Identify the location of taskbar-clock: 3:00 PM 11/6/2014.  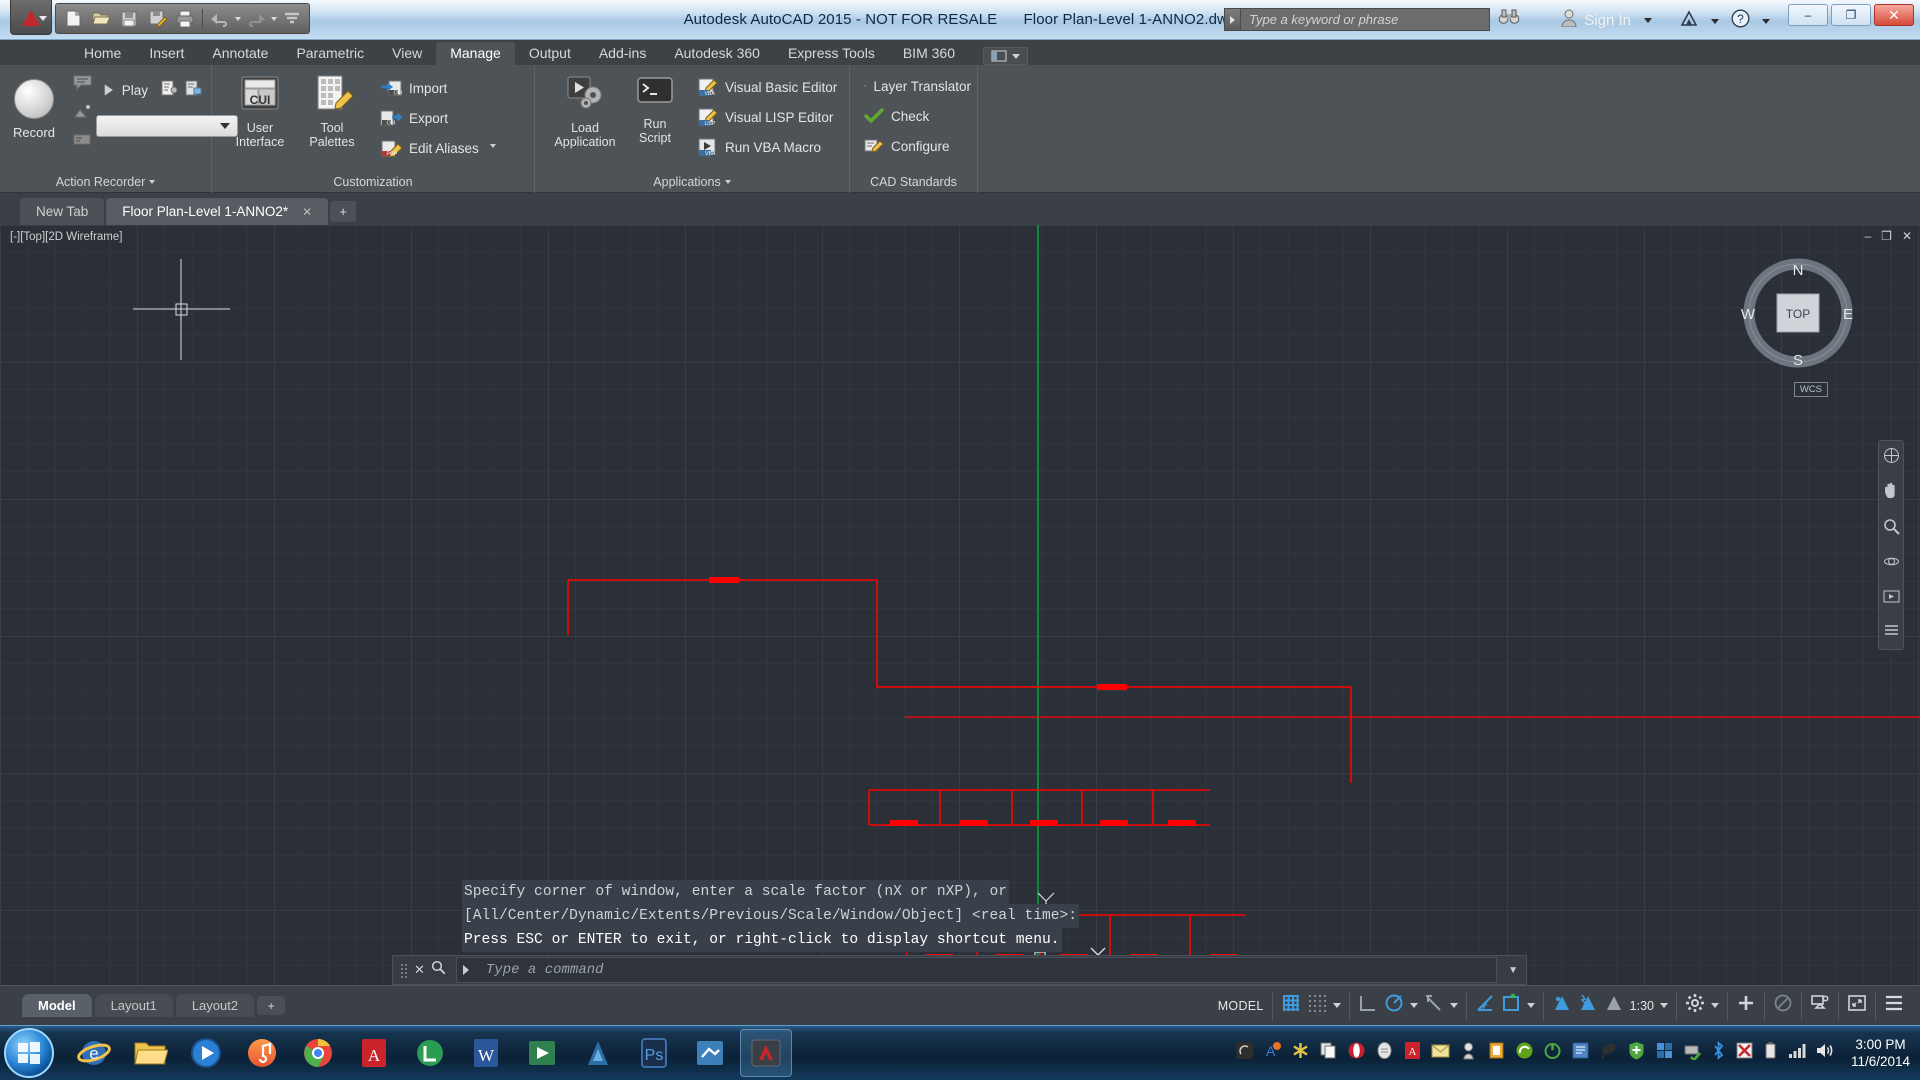
(1876, 1053).